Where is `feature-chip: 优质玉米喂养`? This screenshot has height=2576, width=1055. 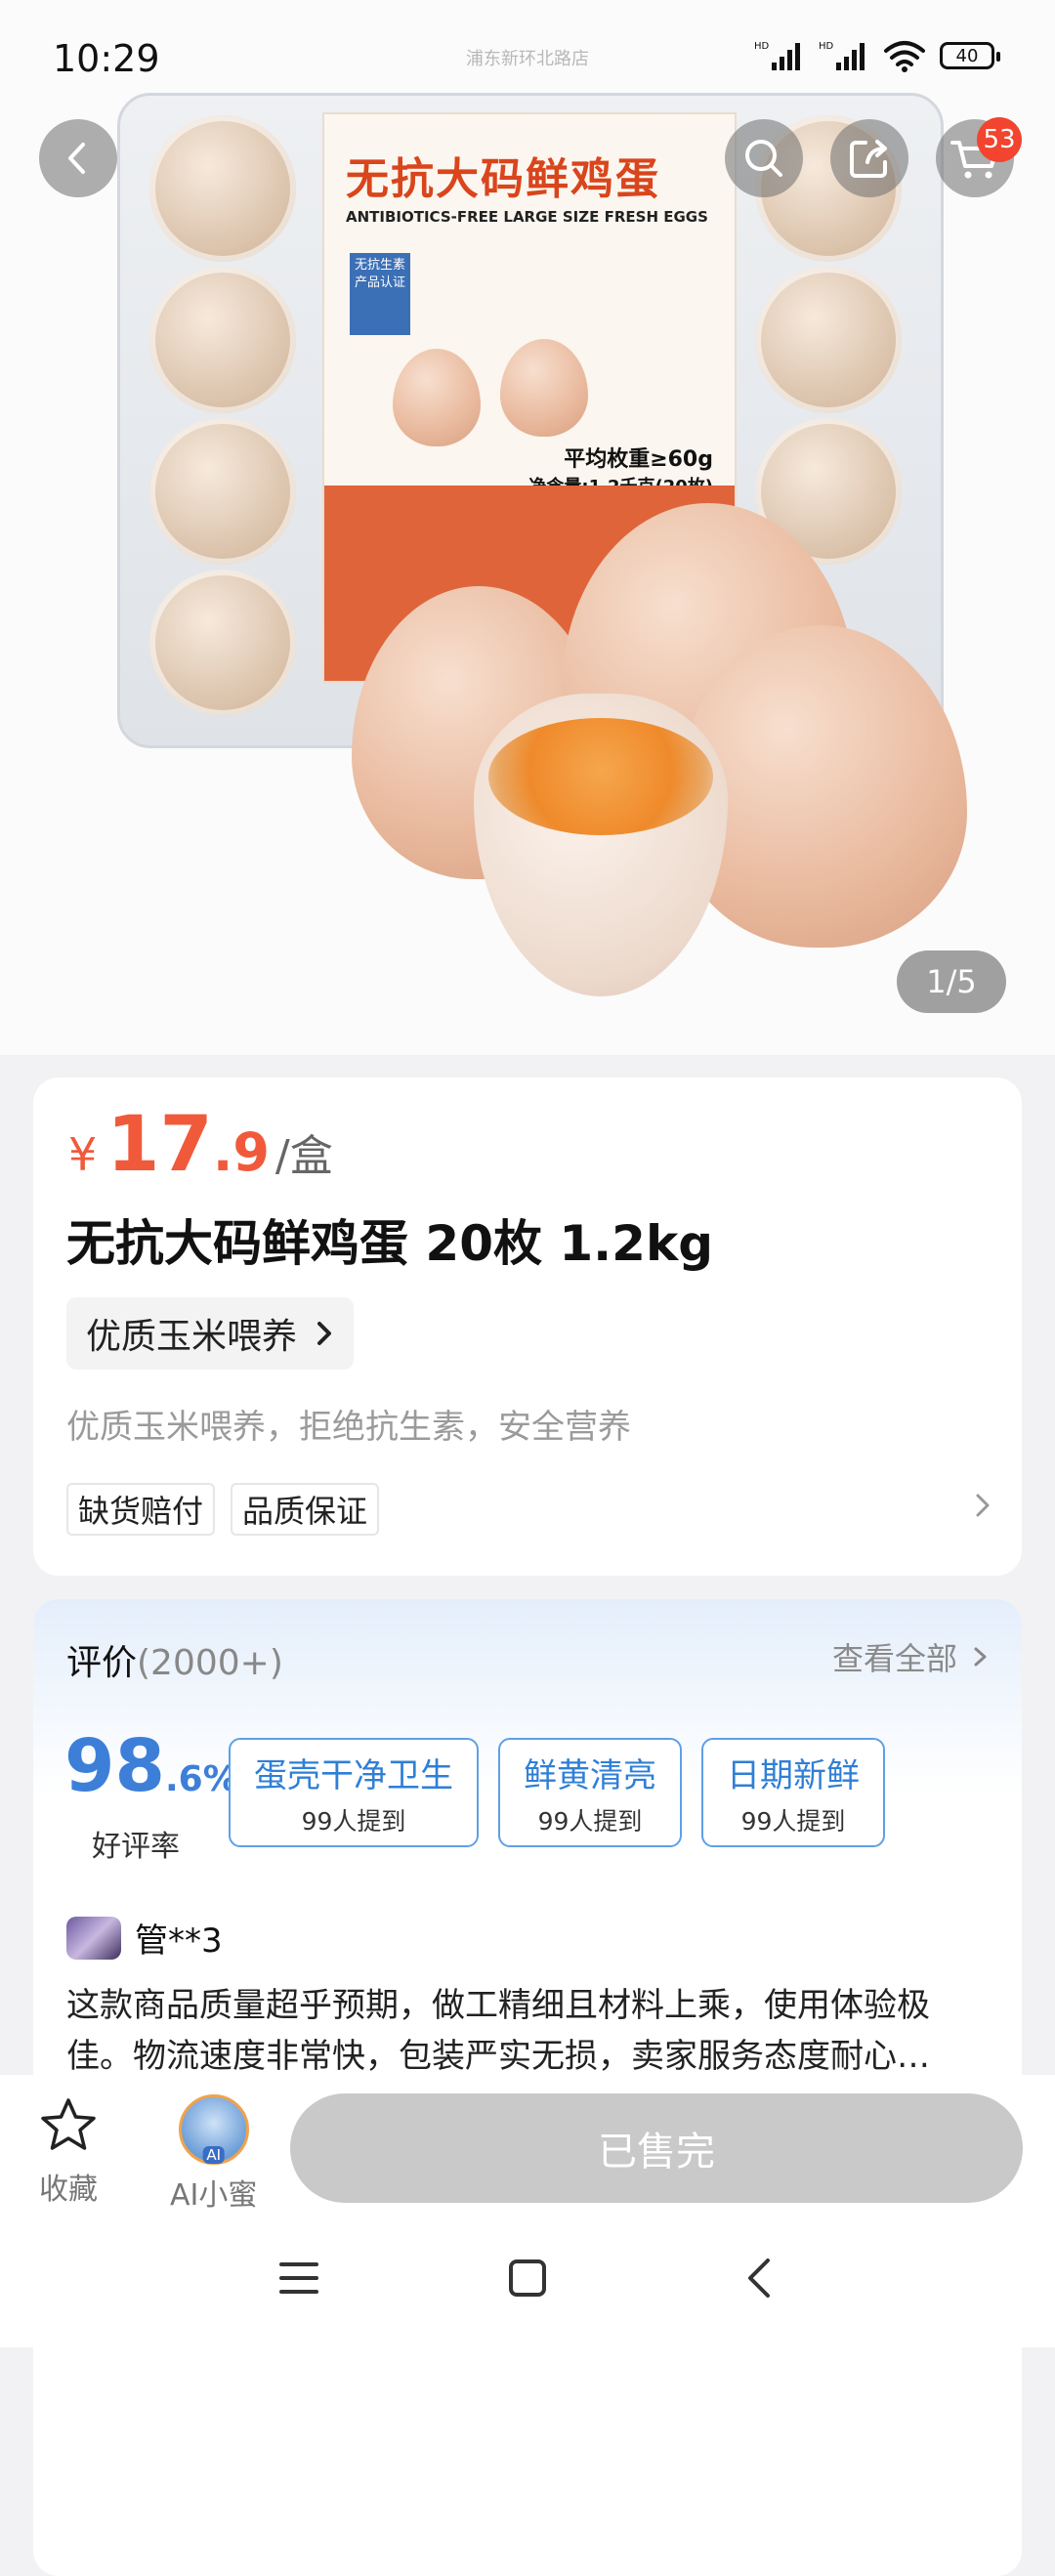
feature-chip: 优质玉米喂养 is located at coordinates (210, 1333).